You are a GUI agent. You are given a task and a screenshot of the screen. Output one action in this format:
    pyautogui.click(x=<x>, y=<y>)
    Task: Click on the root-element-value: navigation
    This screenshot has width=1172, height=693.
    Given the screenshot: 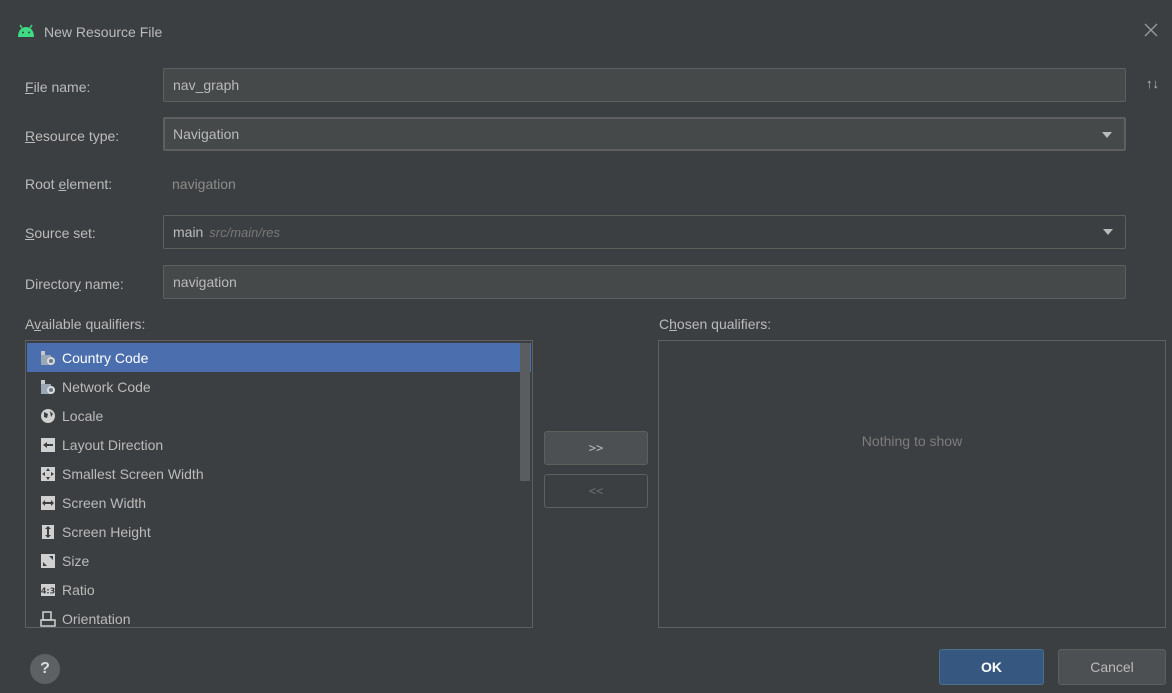 What is the action you would take?
    pyautogui.click(x=204, y=184)
    